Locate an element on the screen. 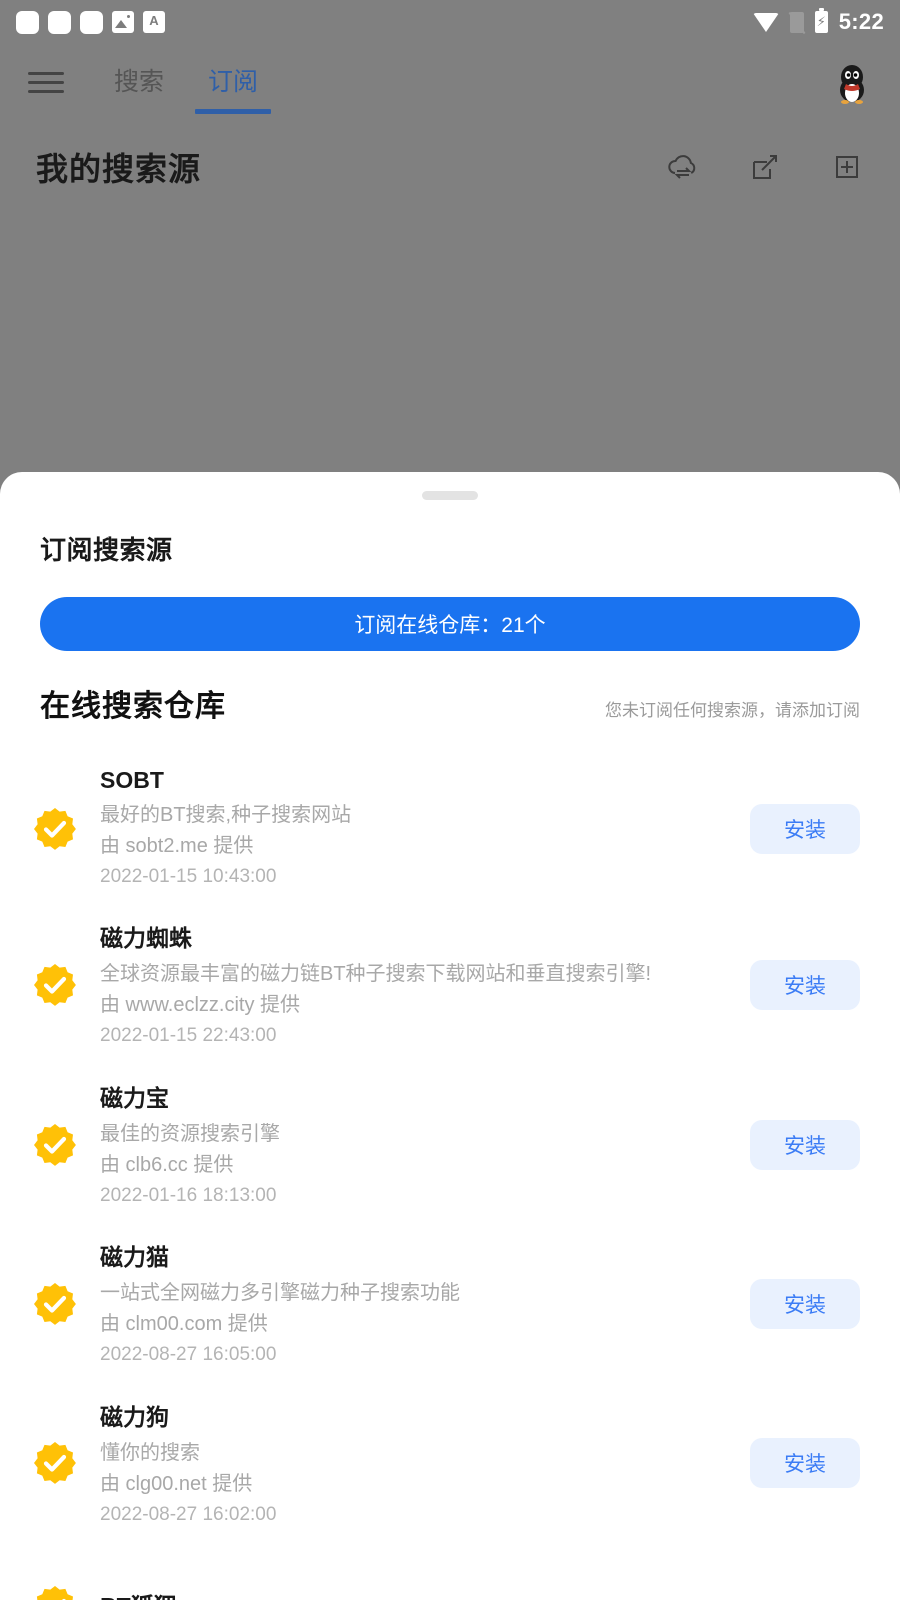 The image size is (900, 1600). nav-tabs: 搜索 订阅 is located at coordinates (186, 82).